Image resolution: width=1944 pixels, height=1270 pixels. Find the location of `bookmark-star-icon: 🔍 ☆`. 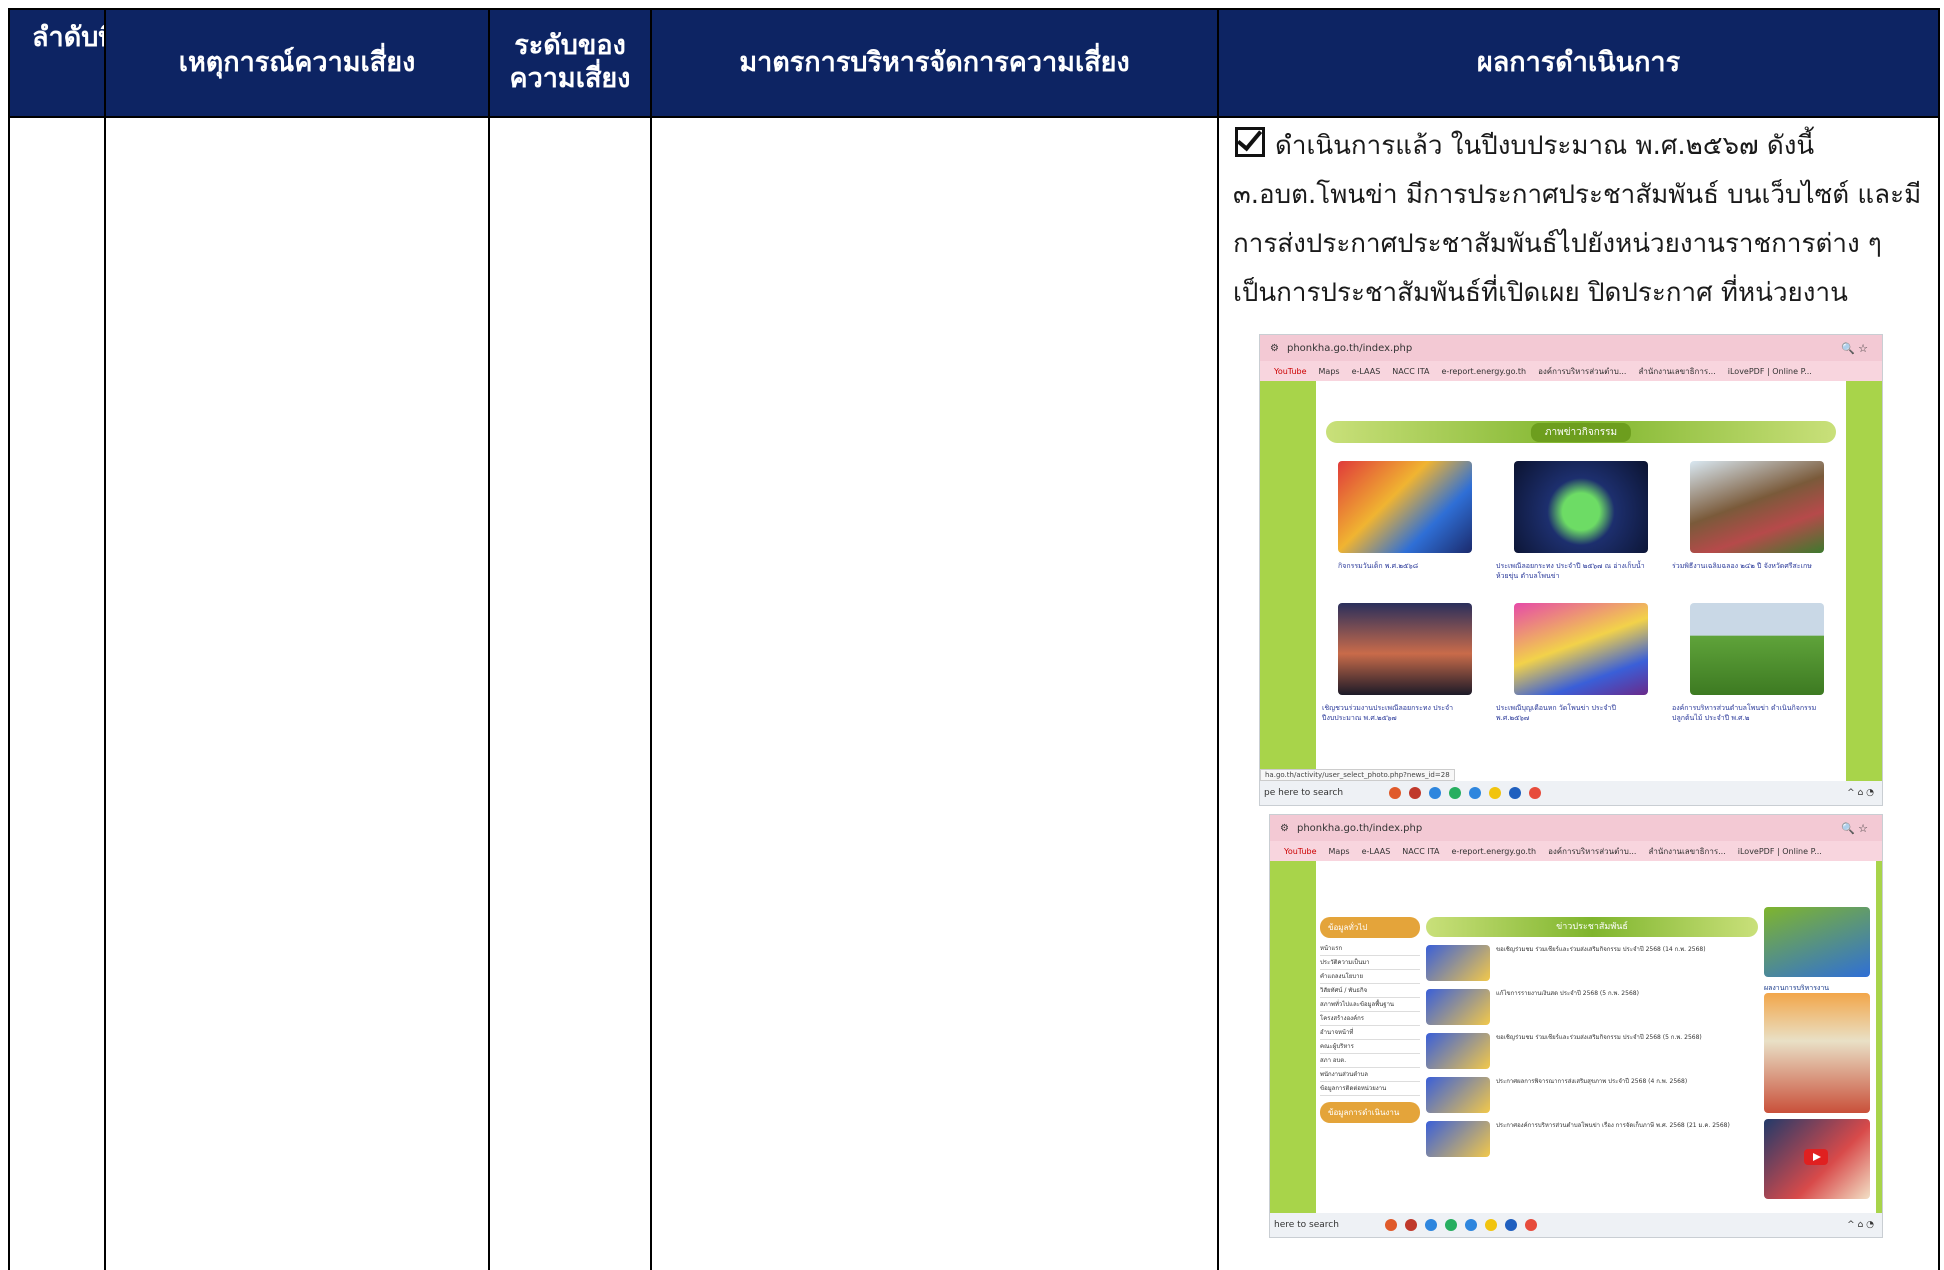

bookmark-star-icon: 🔍 ☆ is located at coordinates (1854, 348).